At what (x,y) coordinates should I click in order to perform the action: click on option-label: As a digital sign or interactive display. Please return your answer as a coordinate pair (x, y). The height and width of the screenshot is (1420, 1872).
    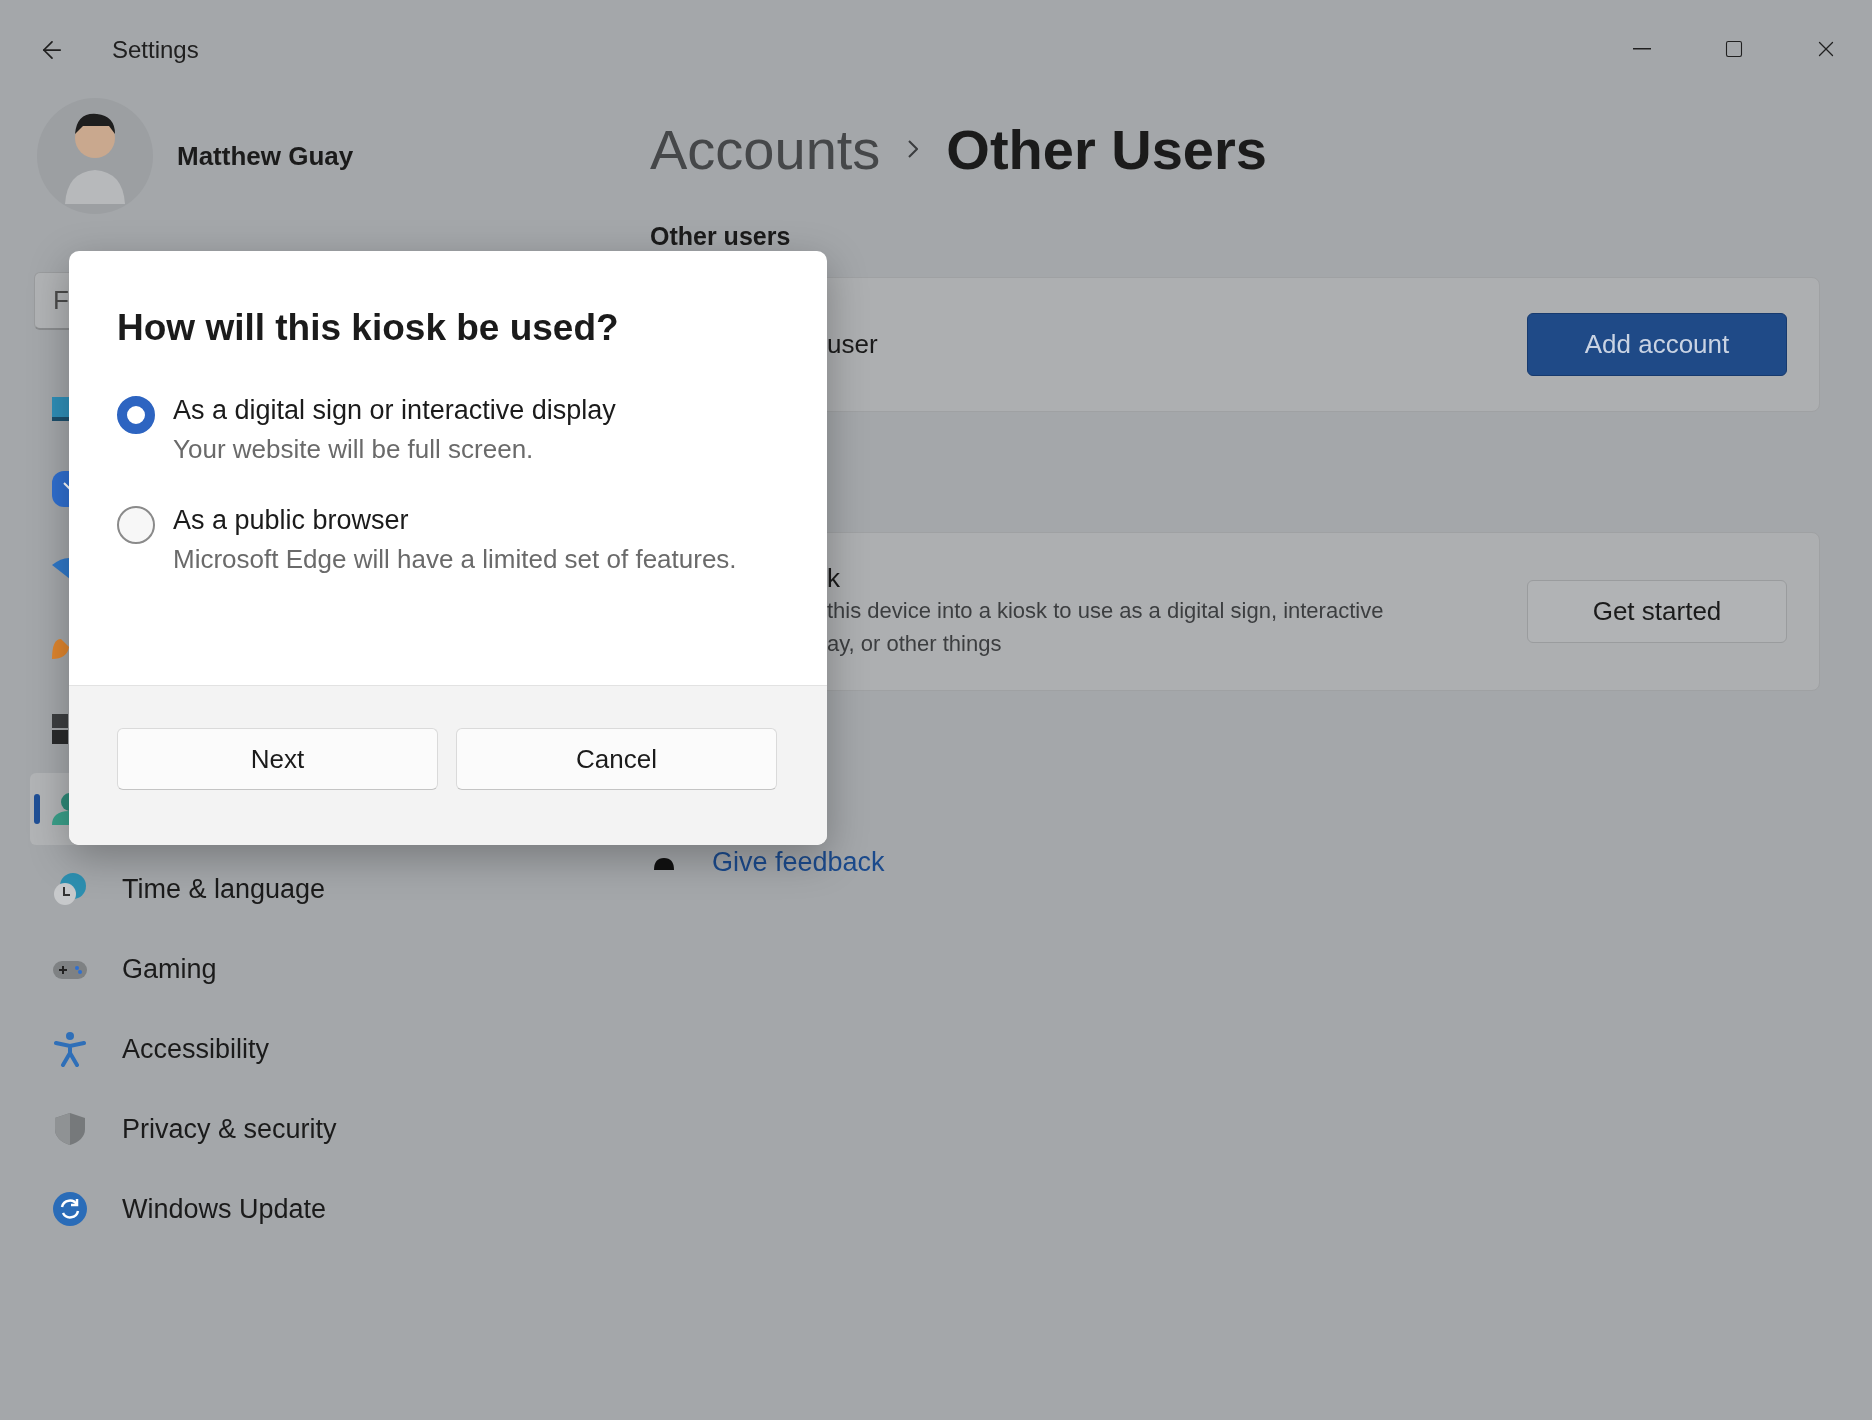
    Looking at the image, I should click on (395, 410).